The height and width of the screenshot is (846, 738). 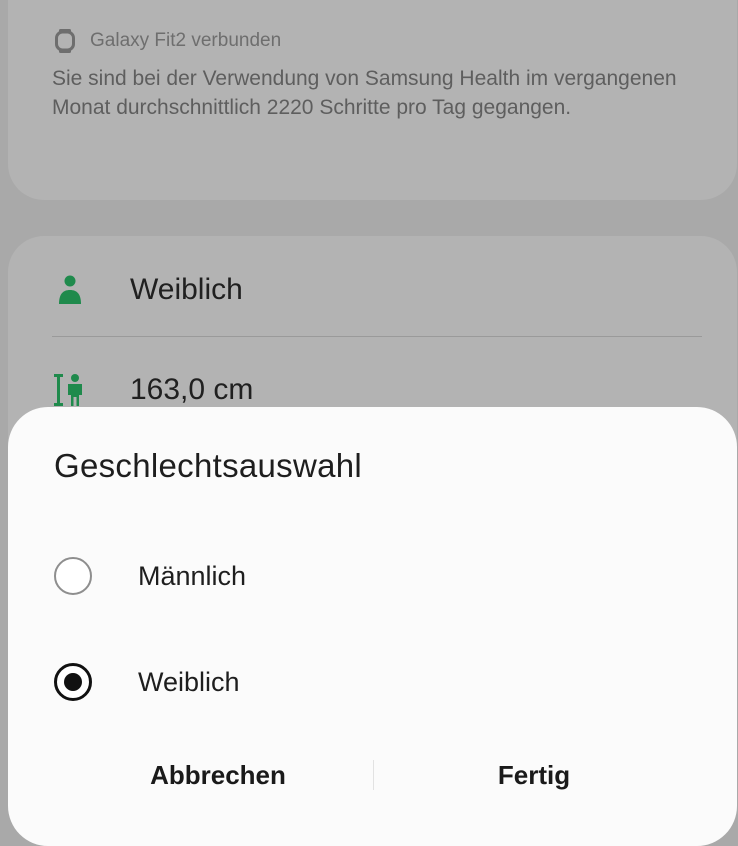 I want to click on radio-female, so click(x=73, y=682).